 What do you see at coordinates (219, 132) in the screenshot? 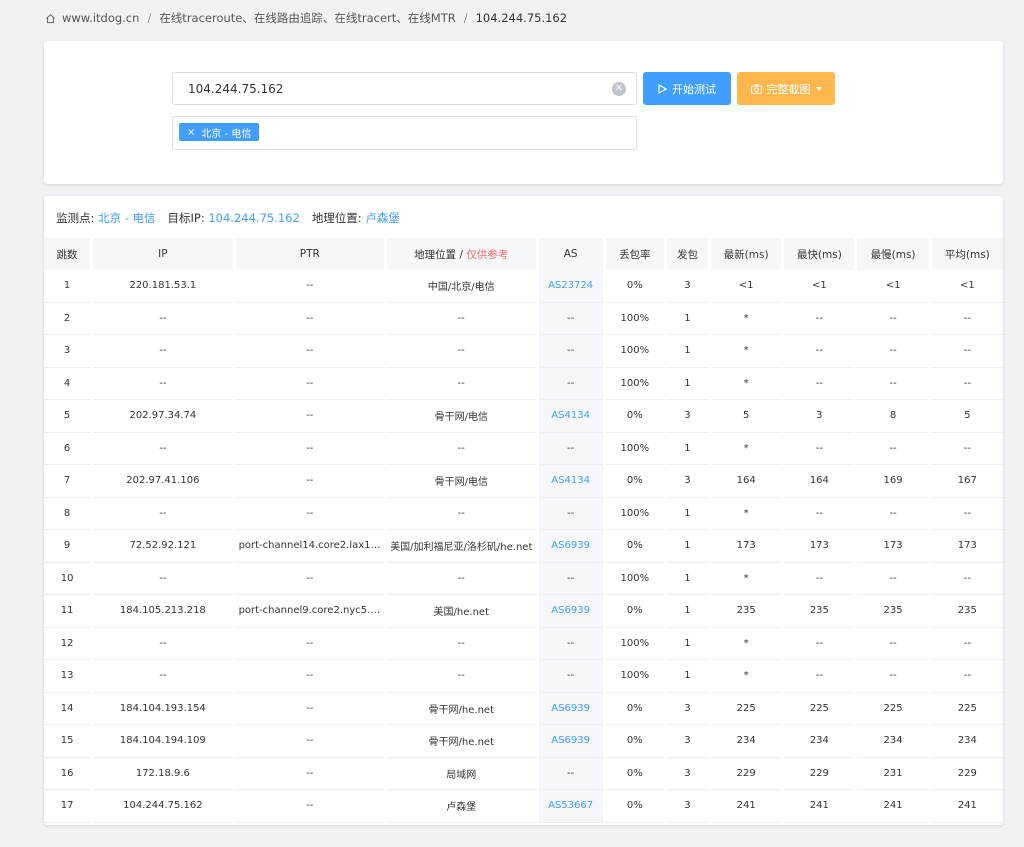
I see `monitor-tag: × 北京 - 电信` at bounding box center [219, 132].